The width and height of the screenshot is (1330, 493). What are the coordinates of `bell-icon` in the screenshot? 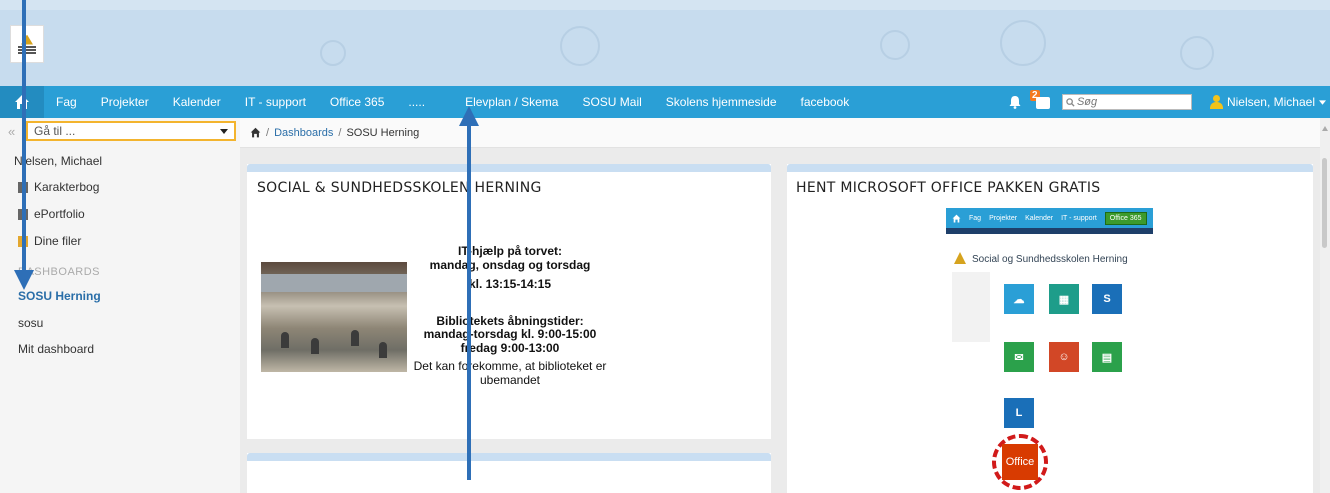 It's located at (1015, 102).